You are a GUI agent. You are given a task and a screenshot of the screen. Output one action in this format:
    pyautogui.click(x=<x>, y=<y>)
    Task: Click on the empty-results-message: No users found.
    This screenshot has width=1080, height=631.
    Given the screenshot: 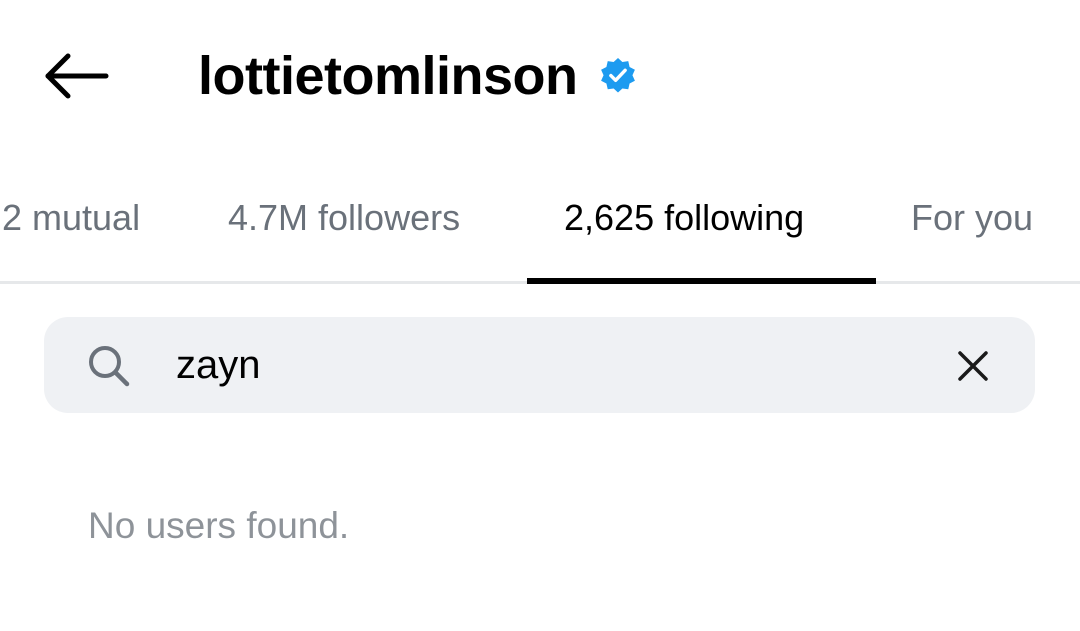 What is the action you would take?
    pyautogui.click(x=219, y=525)
    